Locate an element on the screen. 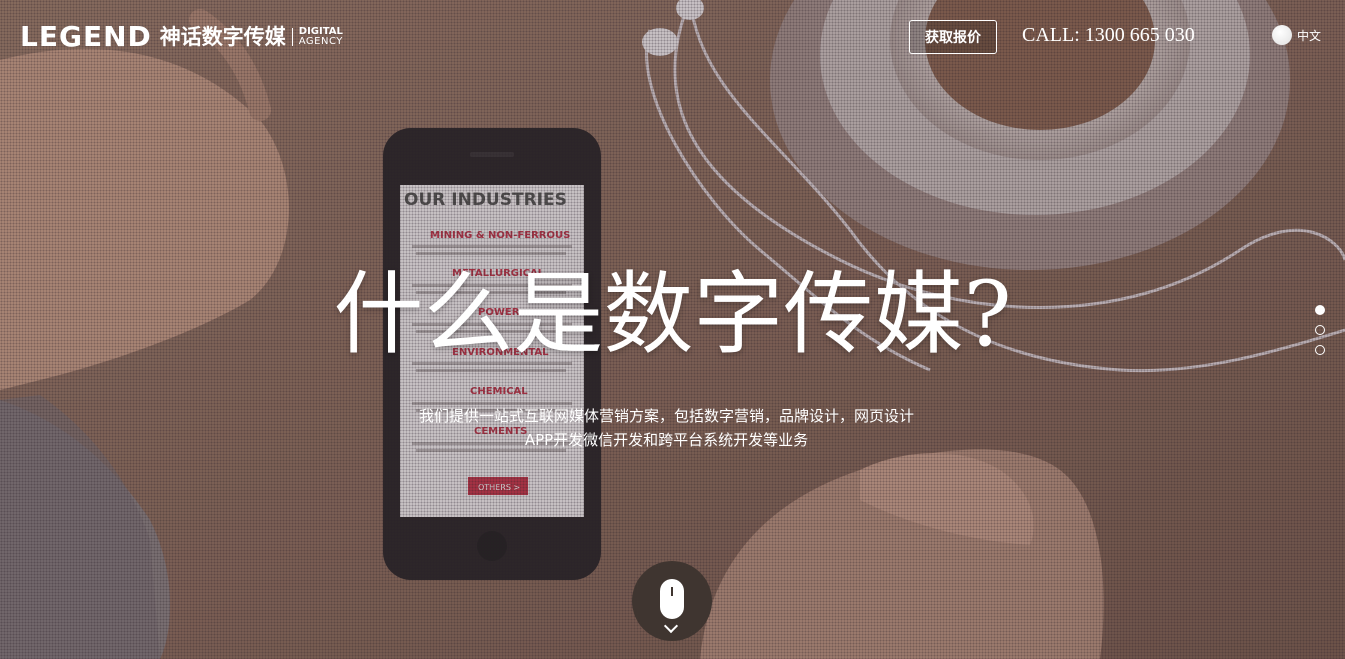 Image resolution: width=1345 pixels, height=659 pixels. mouse-wheel is located at coordinates (672, 591).